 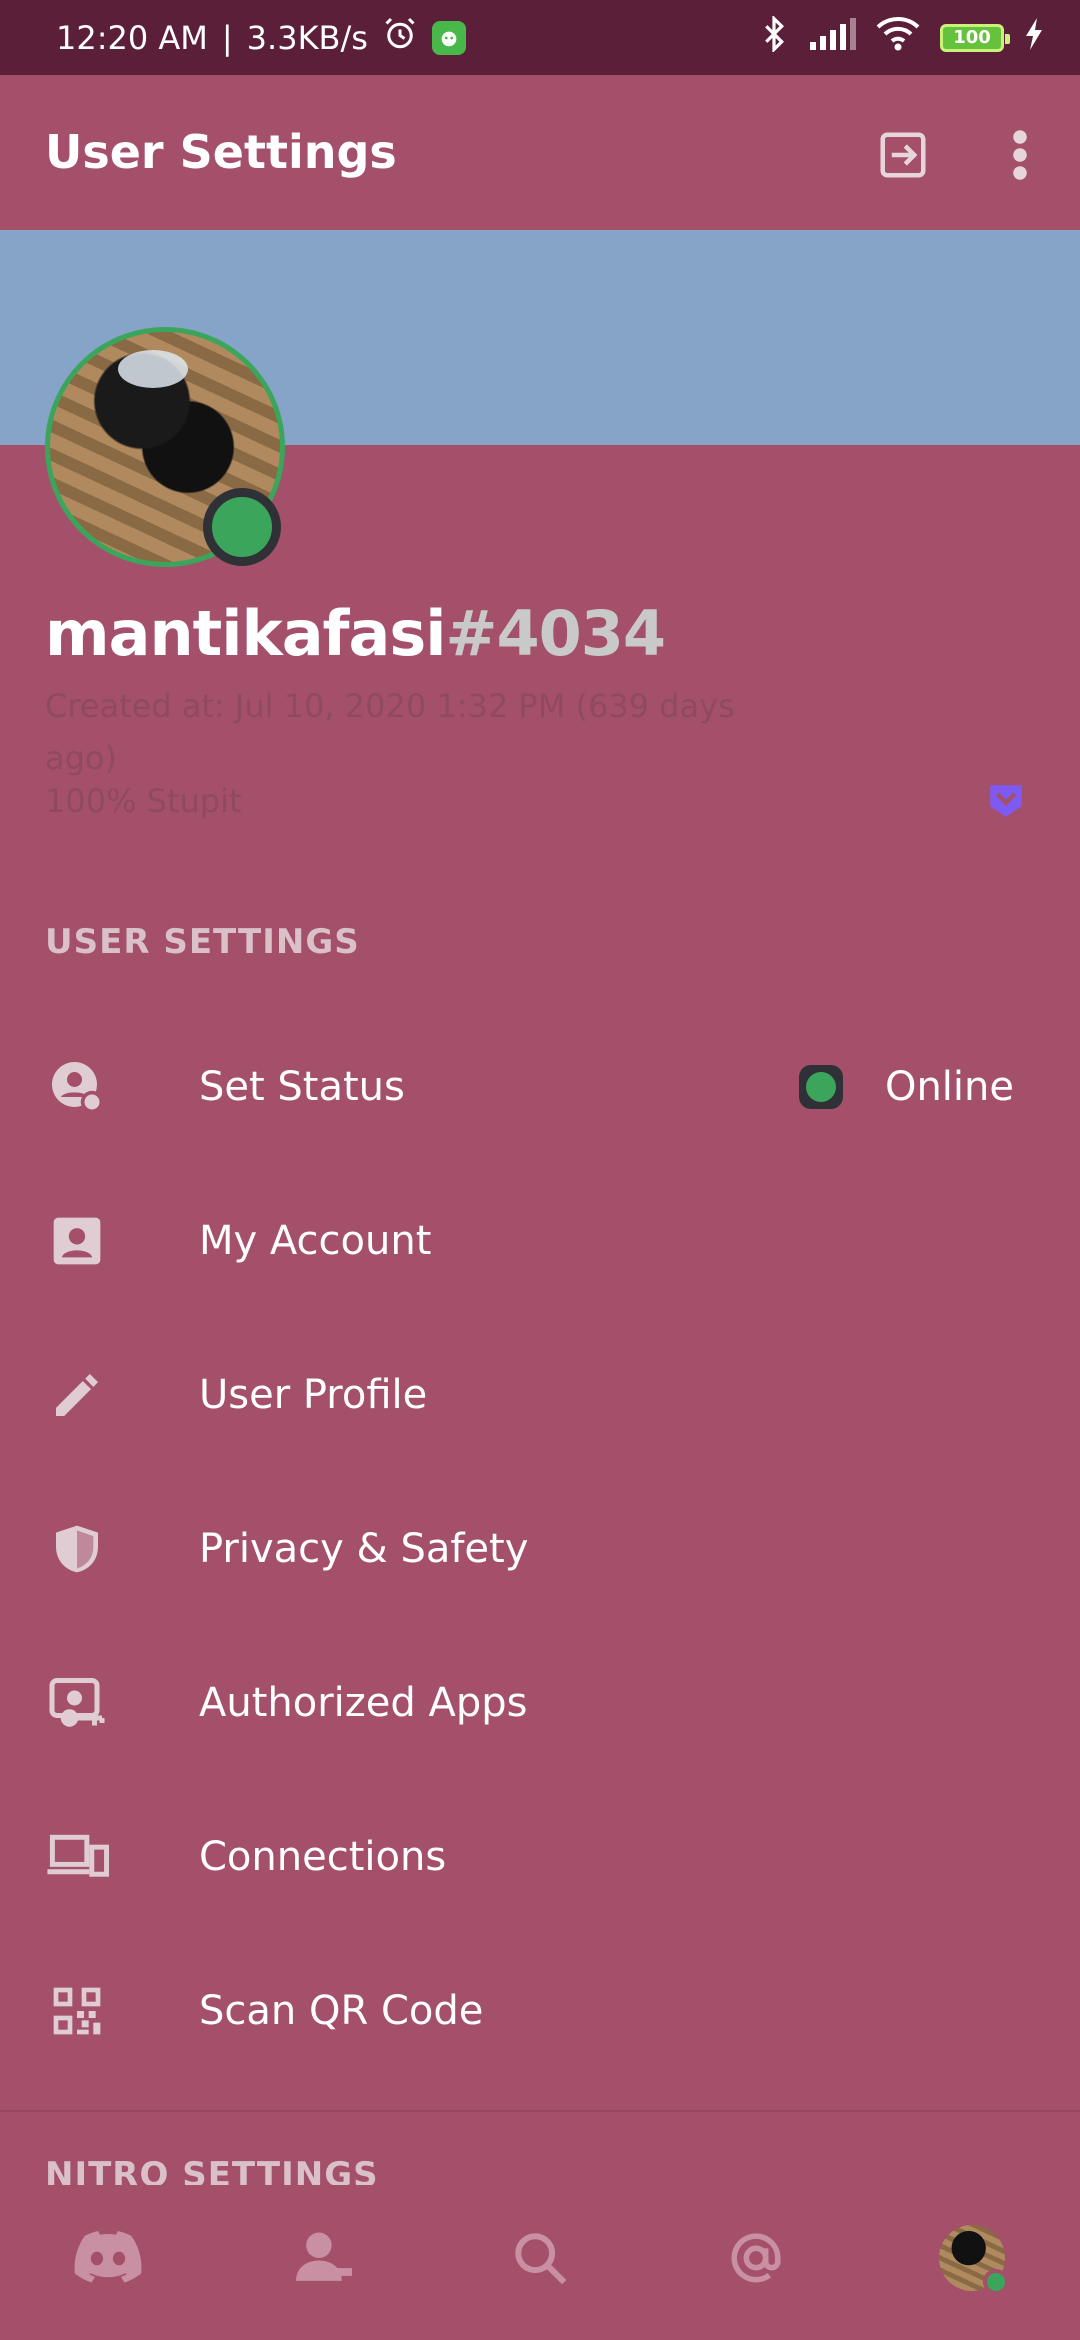 I want to click on status-icon, so click(x=77, y=1087).